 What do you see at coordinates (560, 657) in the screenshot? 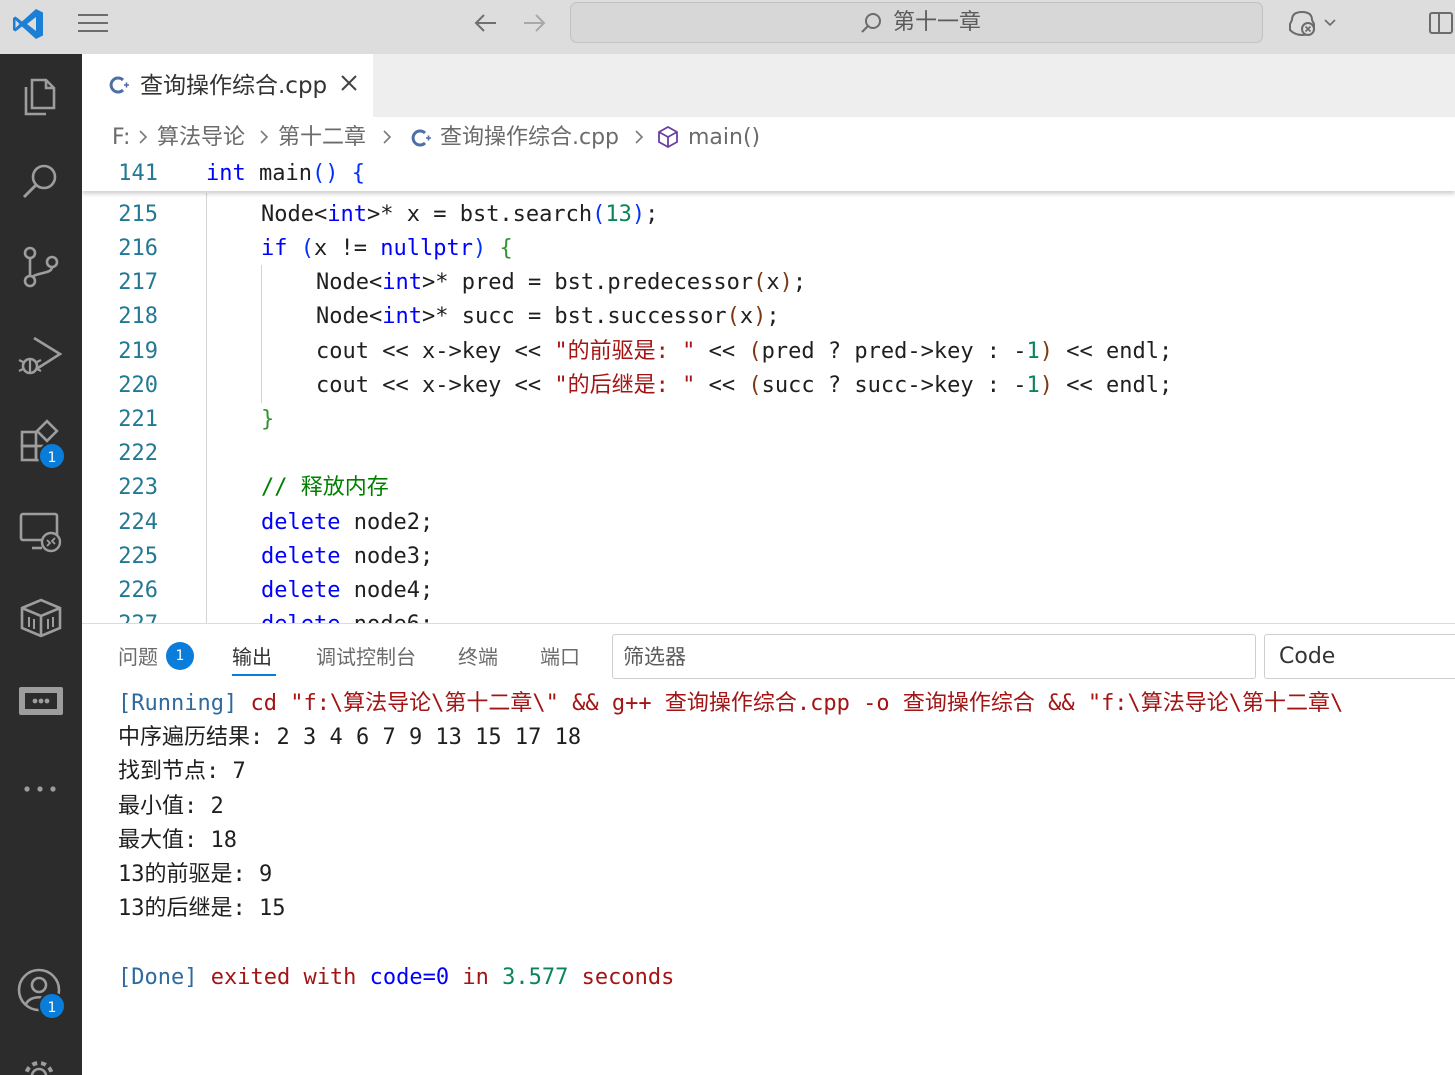
I see `tab-ports: 端口` at bounding box center [560, 657].